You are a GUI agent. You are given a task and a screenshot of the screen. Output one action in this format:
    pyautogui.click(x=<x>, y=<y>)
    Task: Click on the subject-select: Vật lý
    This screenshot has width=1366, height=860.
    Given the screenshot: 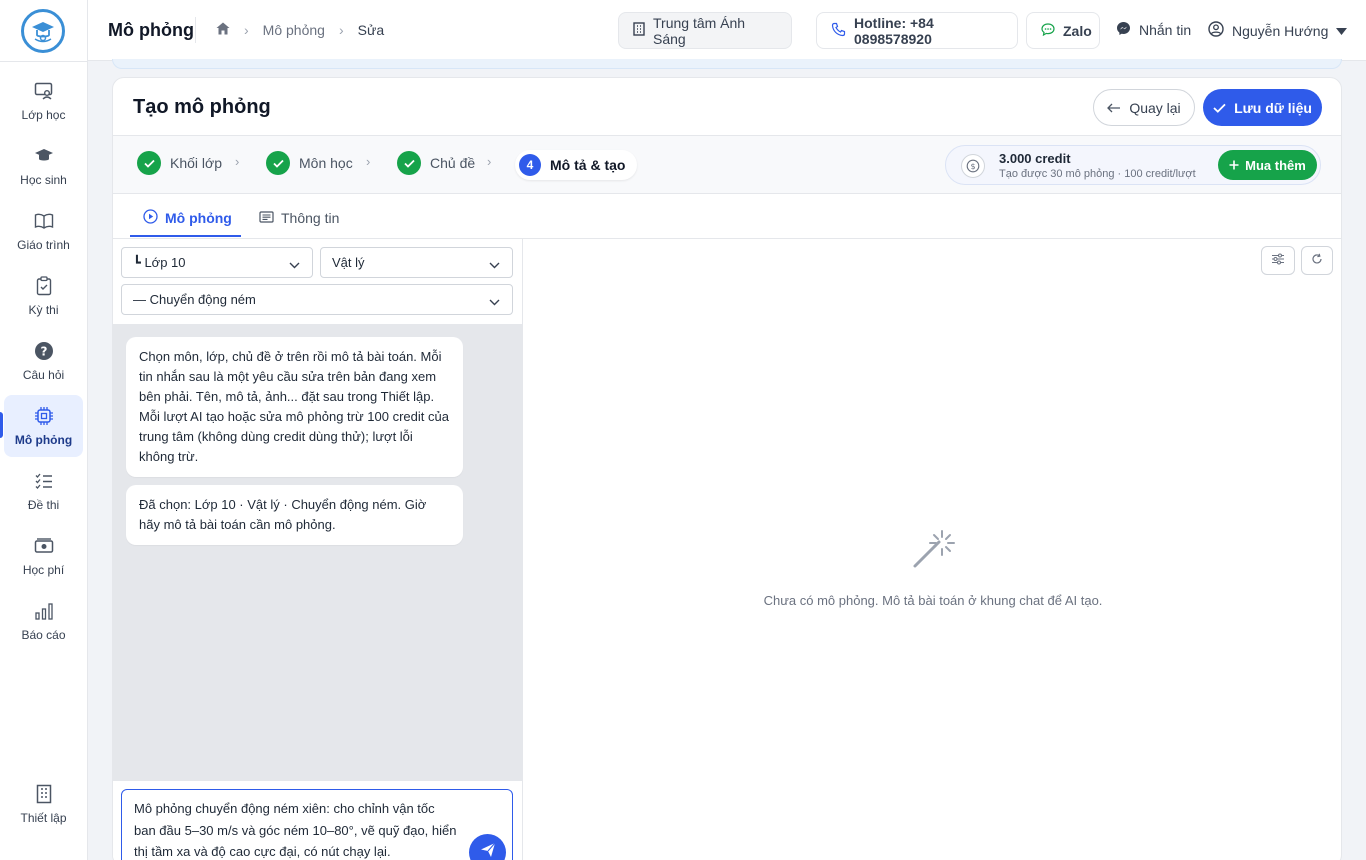 What is the action you would take?
    pyautogui.click(x=416, y=262)
    